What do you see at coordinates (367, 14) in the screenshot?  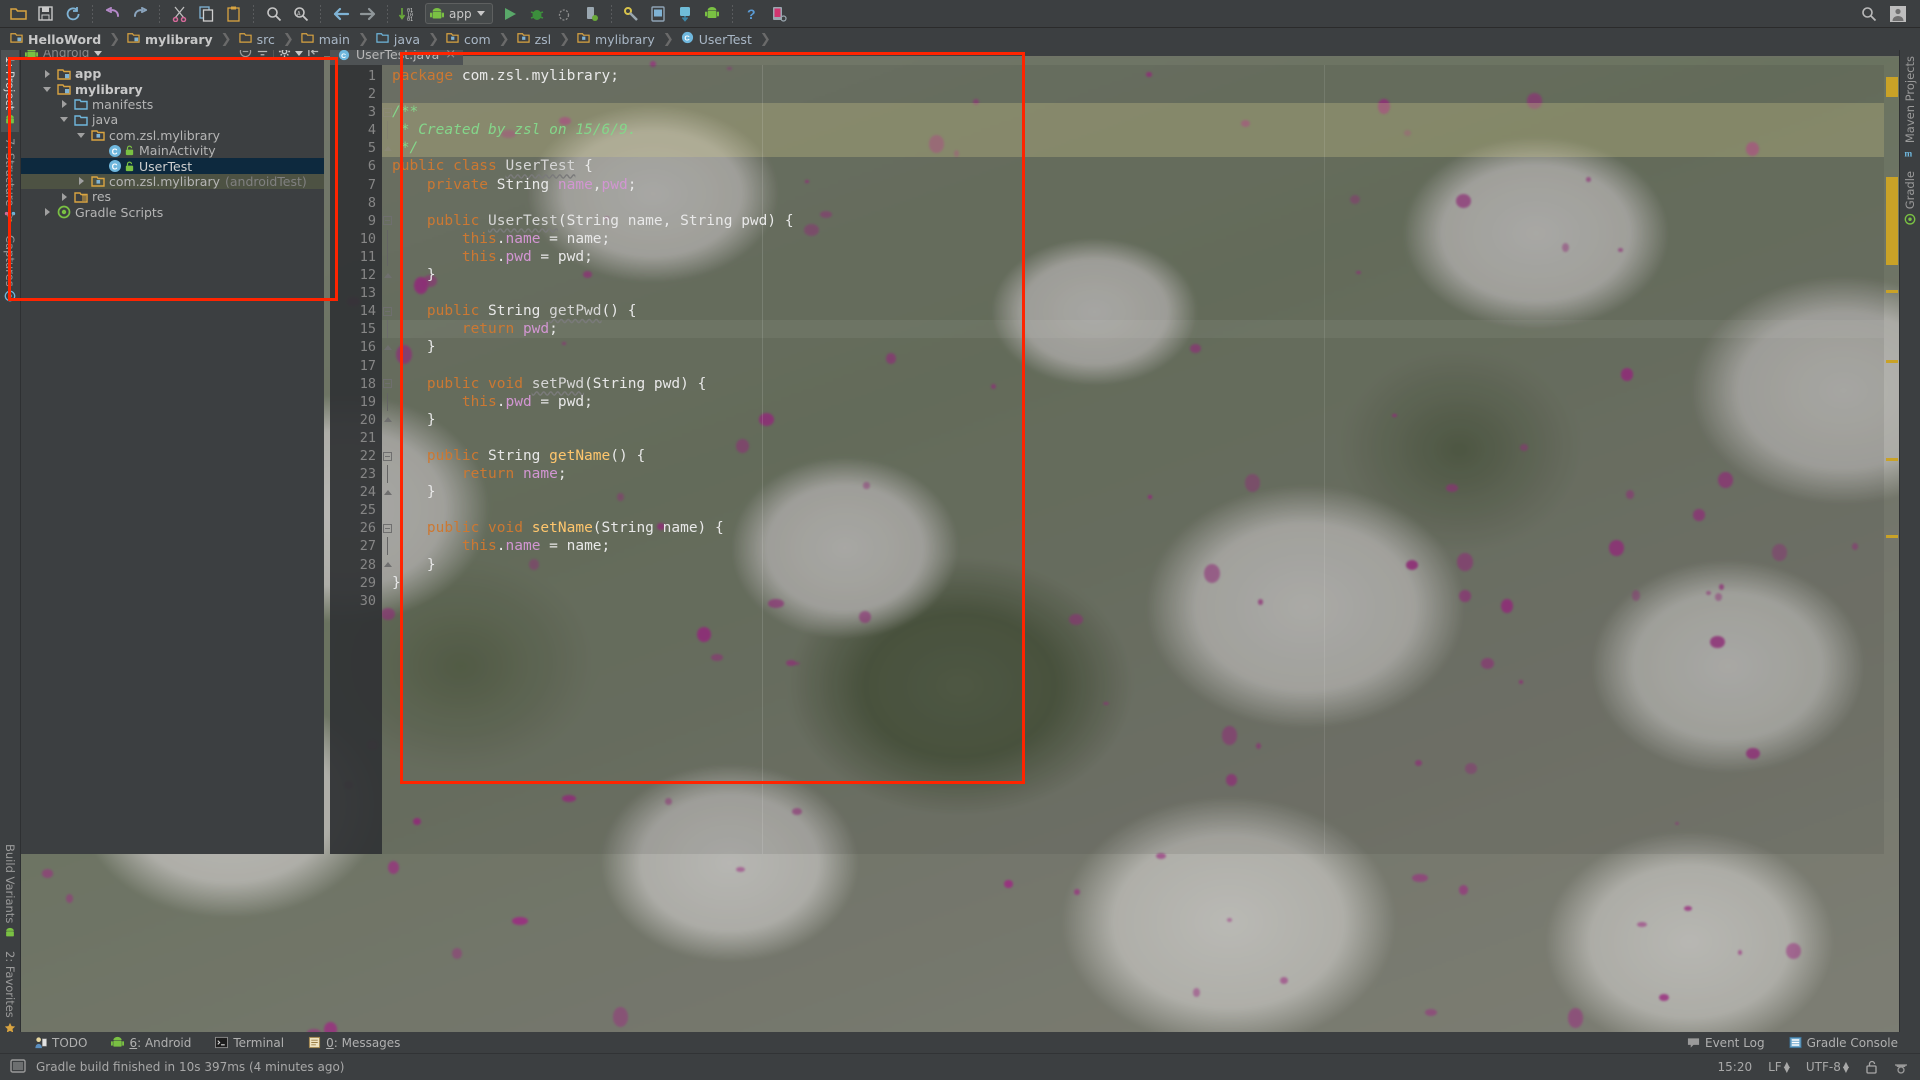 I see `forward-icon` at bounding box center [367, 14].